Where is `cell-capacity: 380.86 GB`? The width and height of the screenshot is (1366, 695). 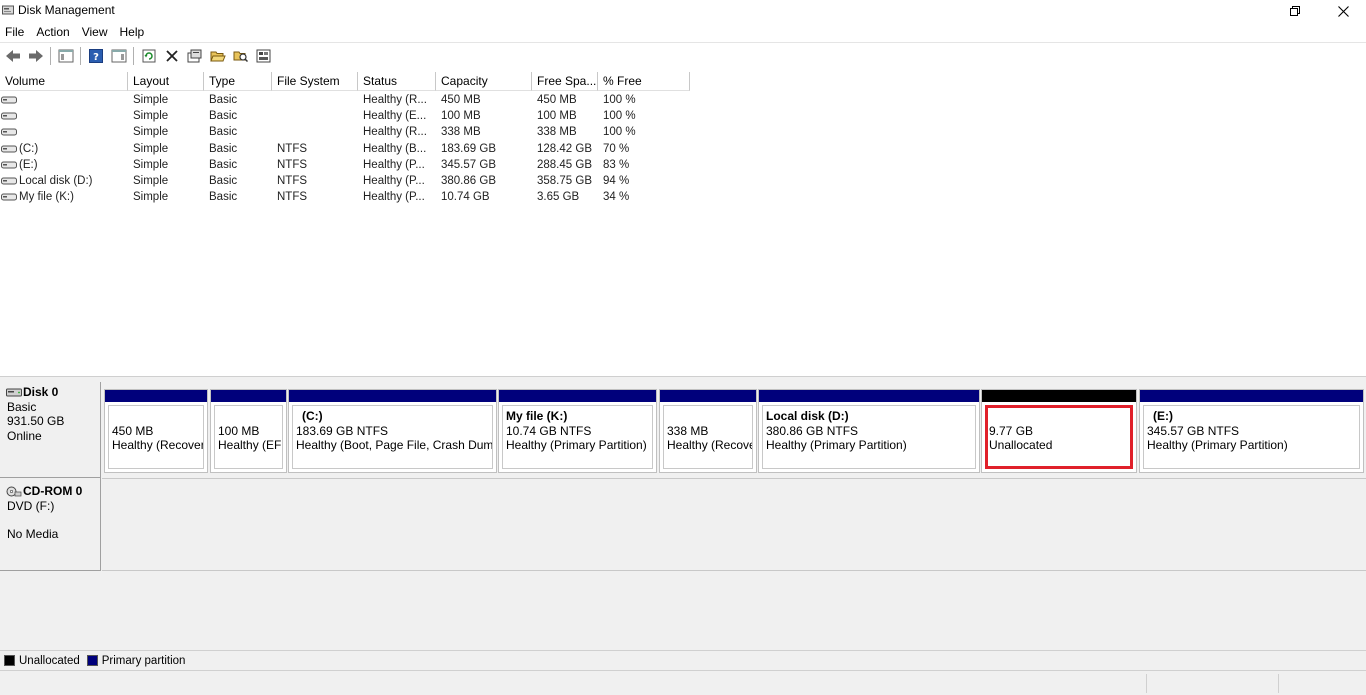 cell-capacity: 380.86 GB is located at coordinates (468, 180).